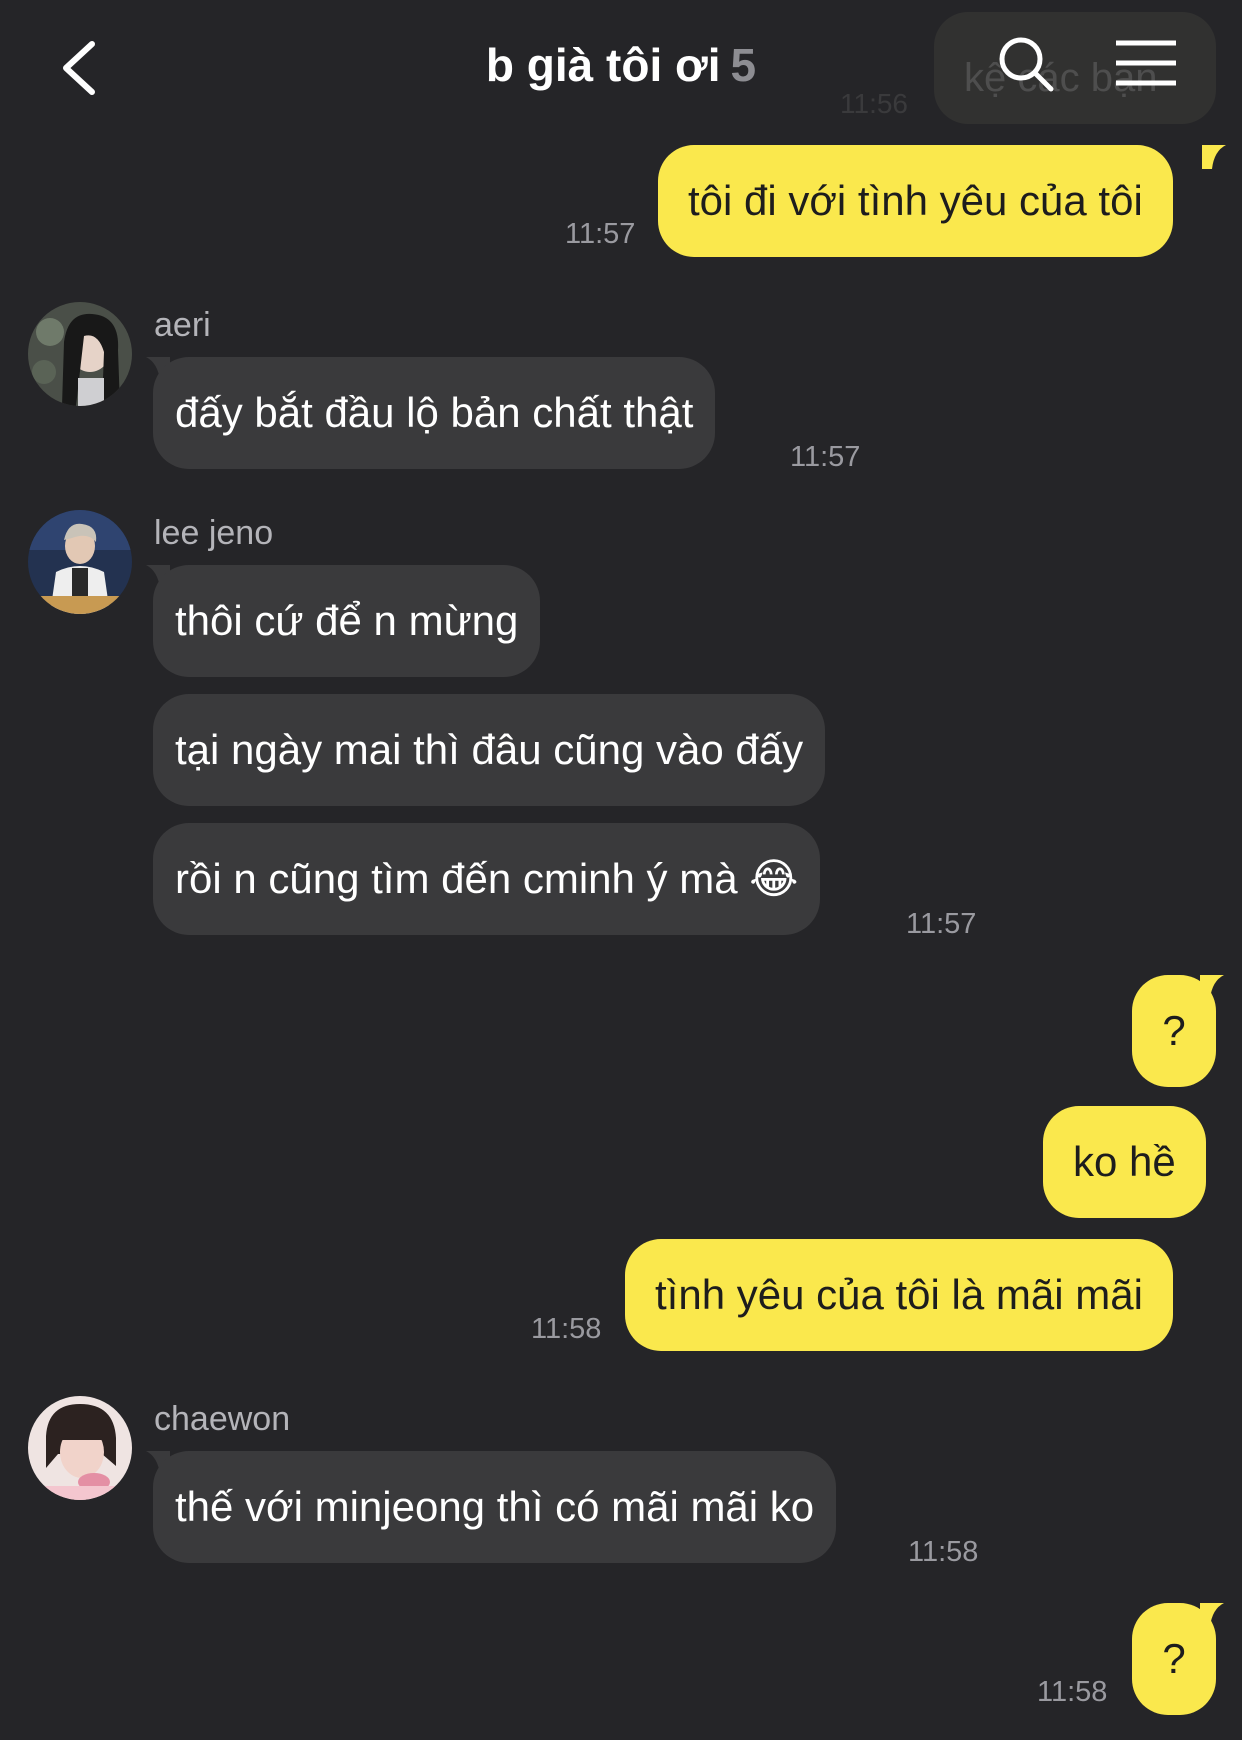 The height and width of the screenshot is (1740, 1242). Describe the element at coordinates (487, 879) in the screenshot. I see `their-message-bubble: rồi n cũng tìm đến cminh ý mà 😂` at that location.